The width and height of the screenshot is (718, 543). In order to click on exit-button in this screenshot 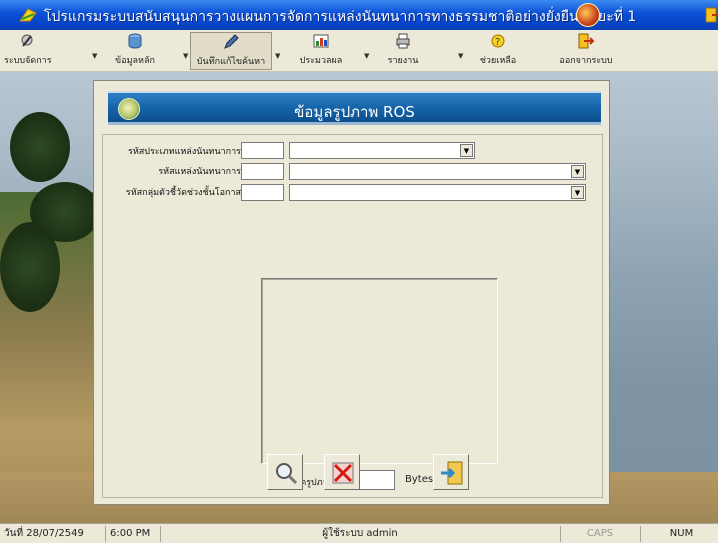, I will do `click(451, 472)`.